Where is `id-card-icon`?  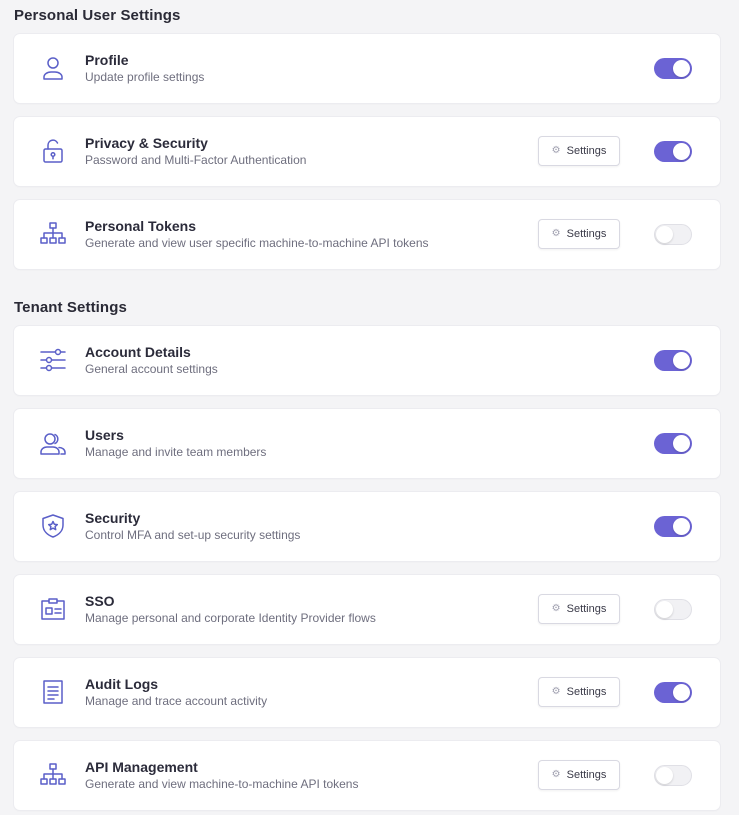 id-card-icon is located at coordinates (53, 609).